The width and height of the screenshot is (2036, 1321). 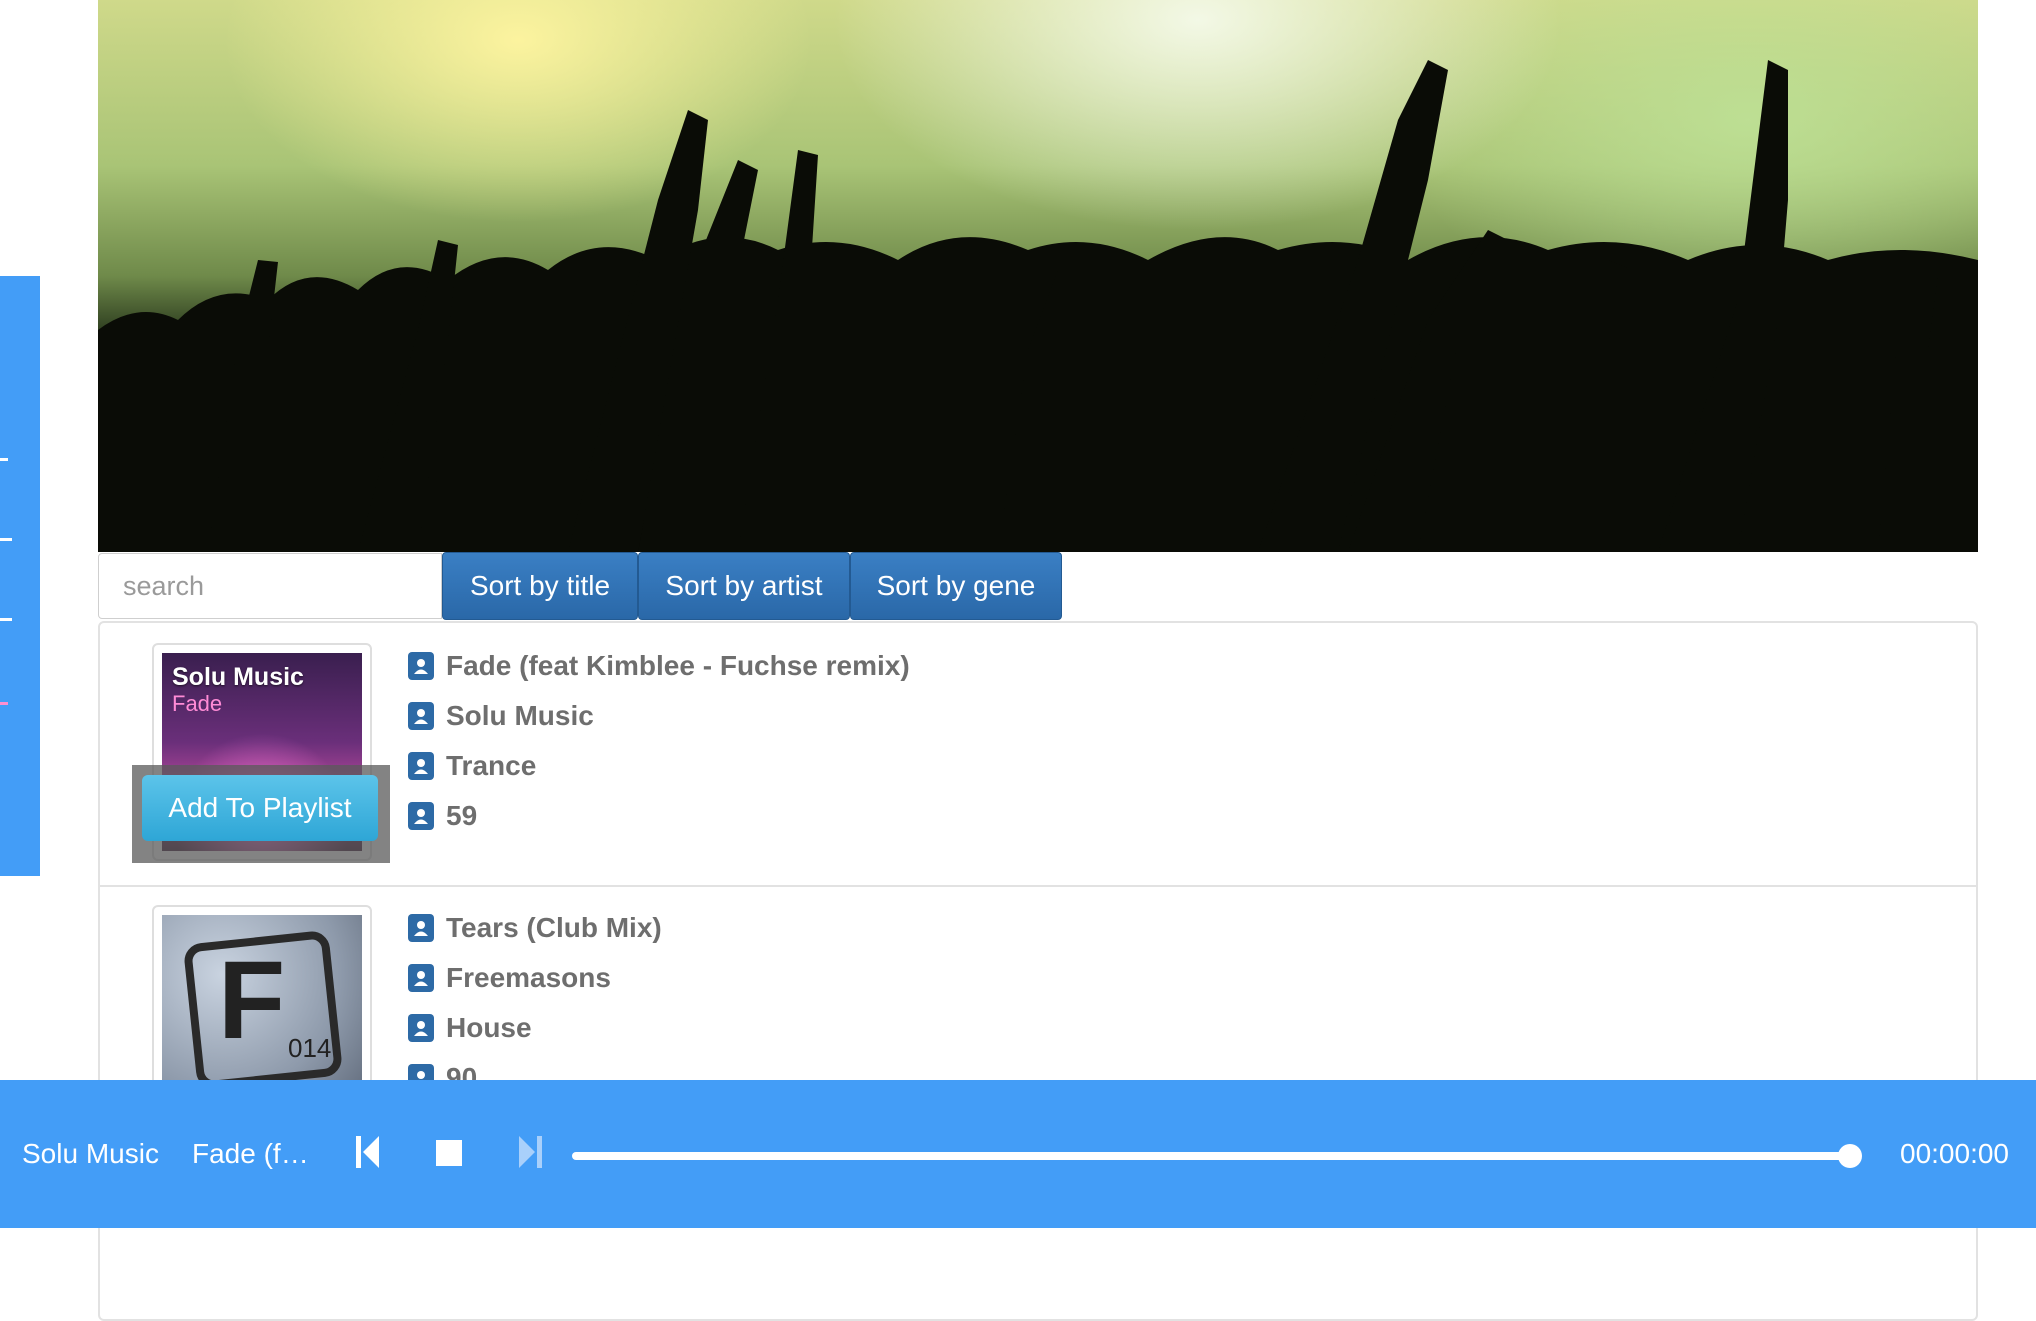 I want to click on song-title: Fade (feat Kimblee - Fuchse remix), so click(x=678, y=665).